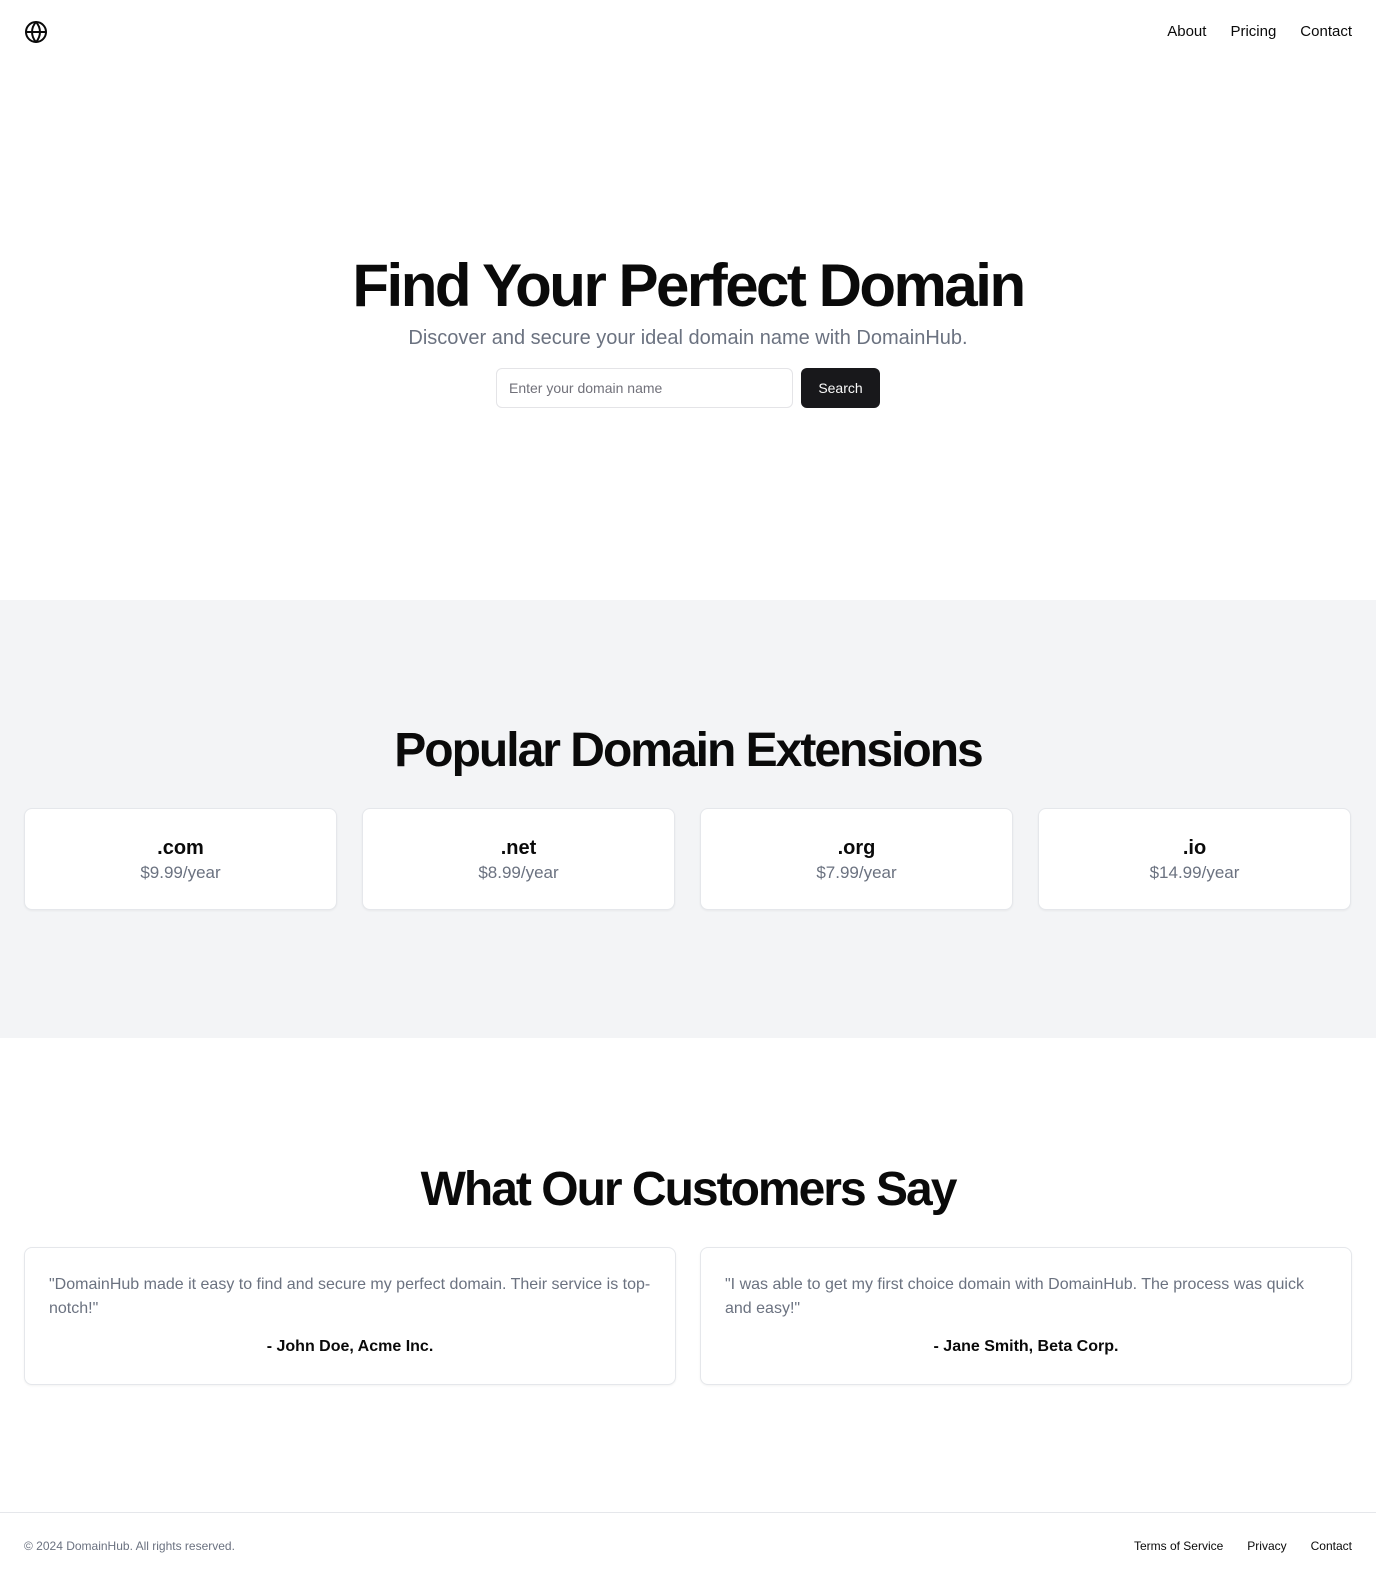 Image resolution: width=1376 pixels, height=1577 pixels. What do you see at coordinates (1178, 1546) in the screenshot?
I see `footer-terms-link: Terms of Service` at bounding box center [1178, 1546].